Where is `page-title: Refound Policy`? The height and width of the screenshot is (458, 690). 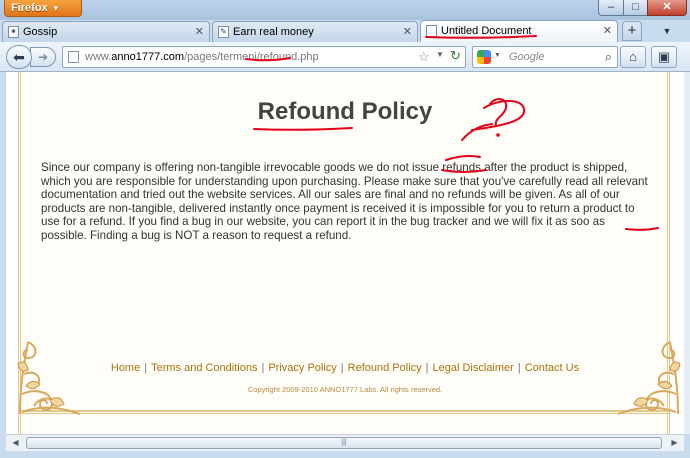 page-title: Refound Policy is located at coordinates (345, 112).